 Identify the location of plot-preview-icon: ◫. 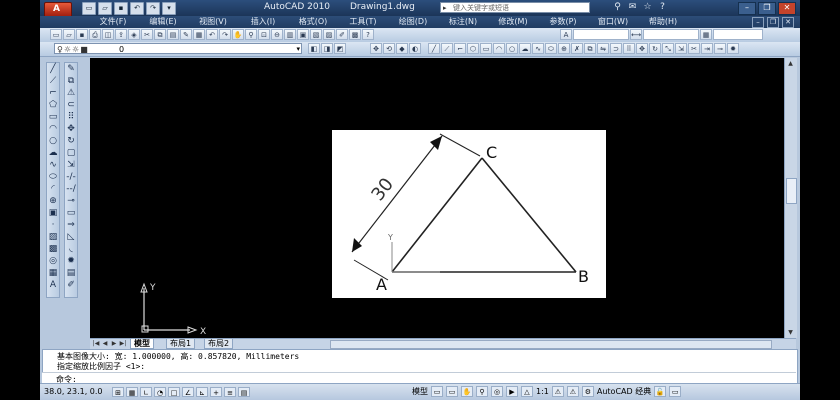
(108, 34).